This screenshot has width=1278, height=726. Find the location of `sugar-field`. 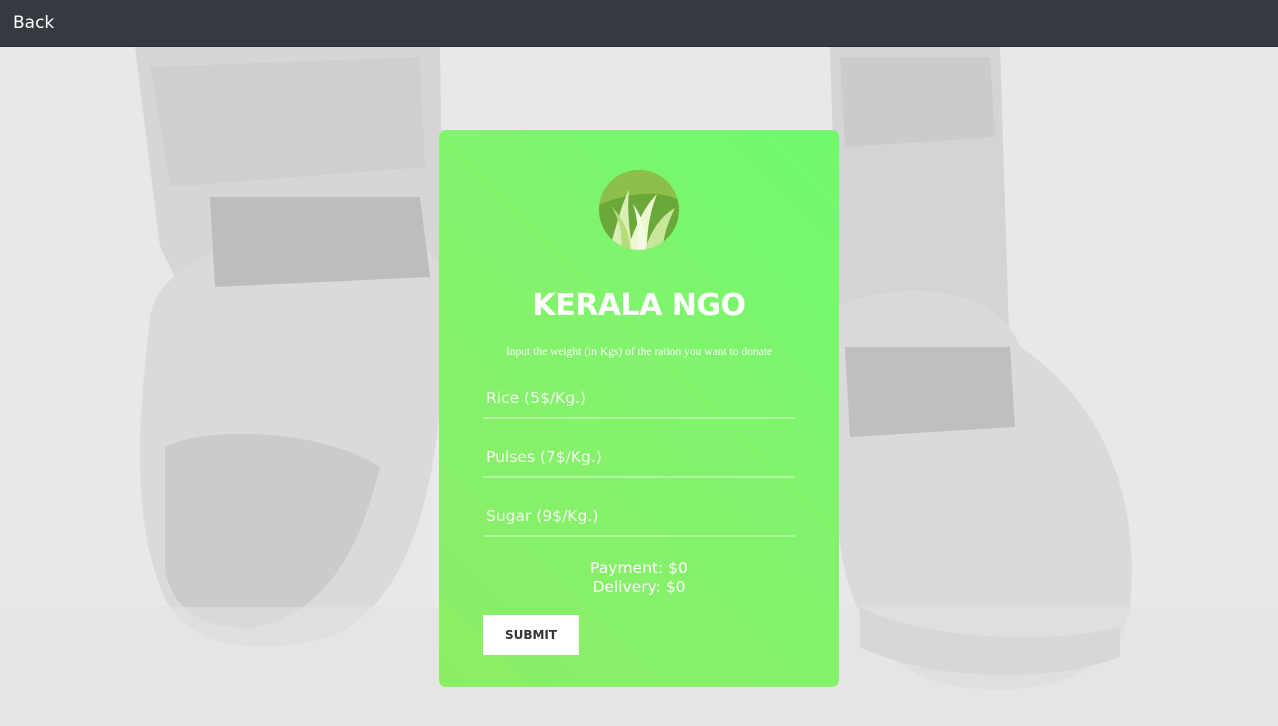

sugar-field is located at coordinates (639, 517).